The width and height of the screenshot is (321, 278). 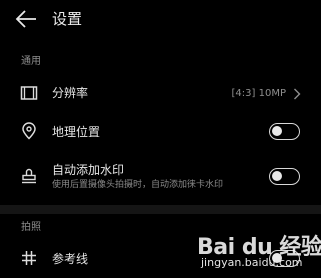 I want to click on arrow-left-icon, so click(x=26, y=19).